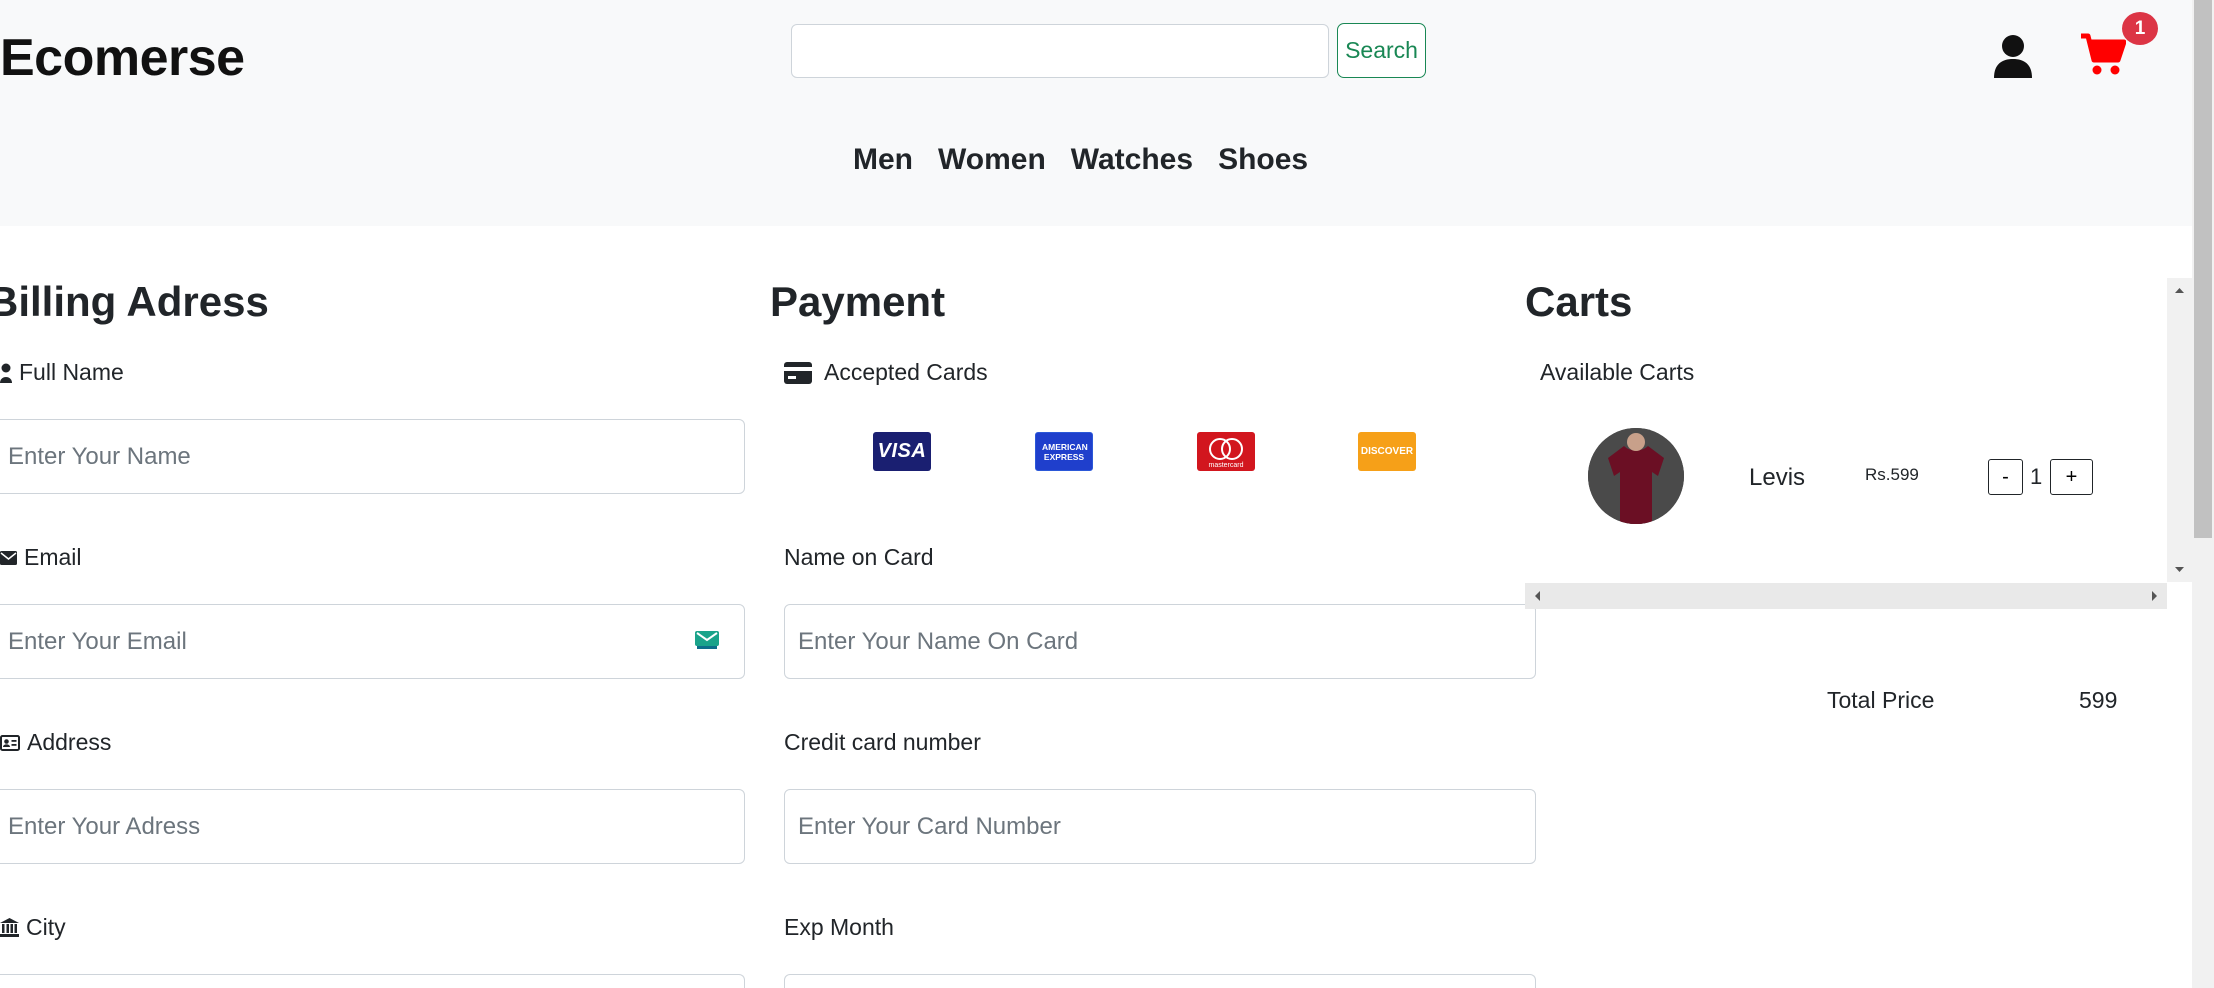  Describe the element at coordinates (2179, 430) in the screenshot. I see `cart-list-scrollbar` at that location.